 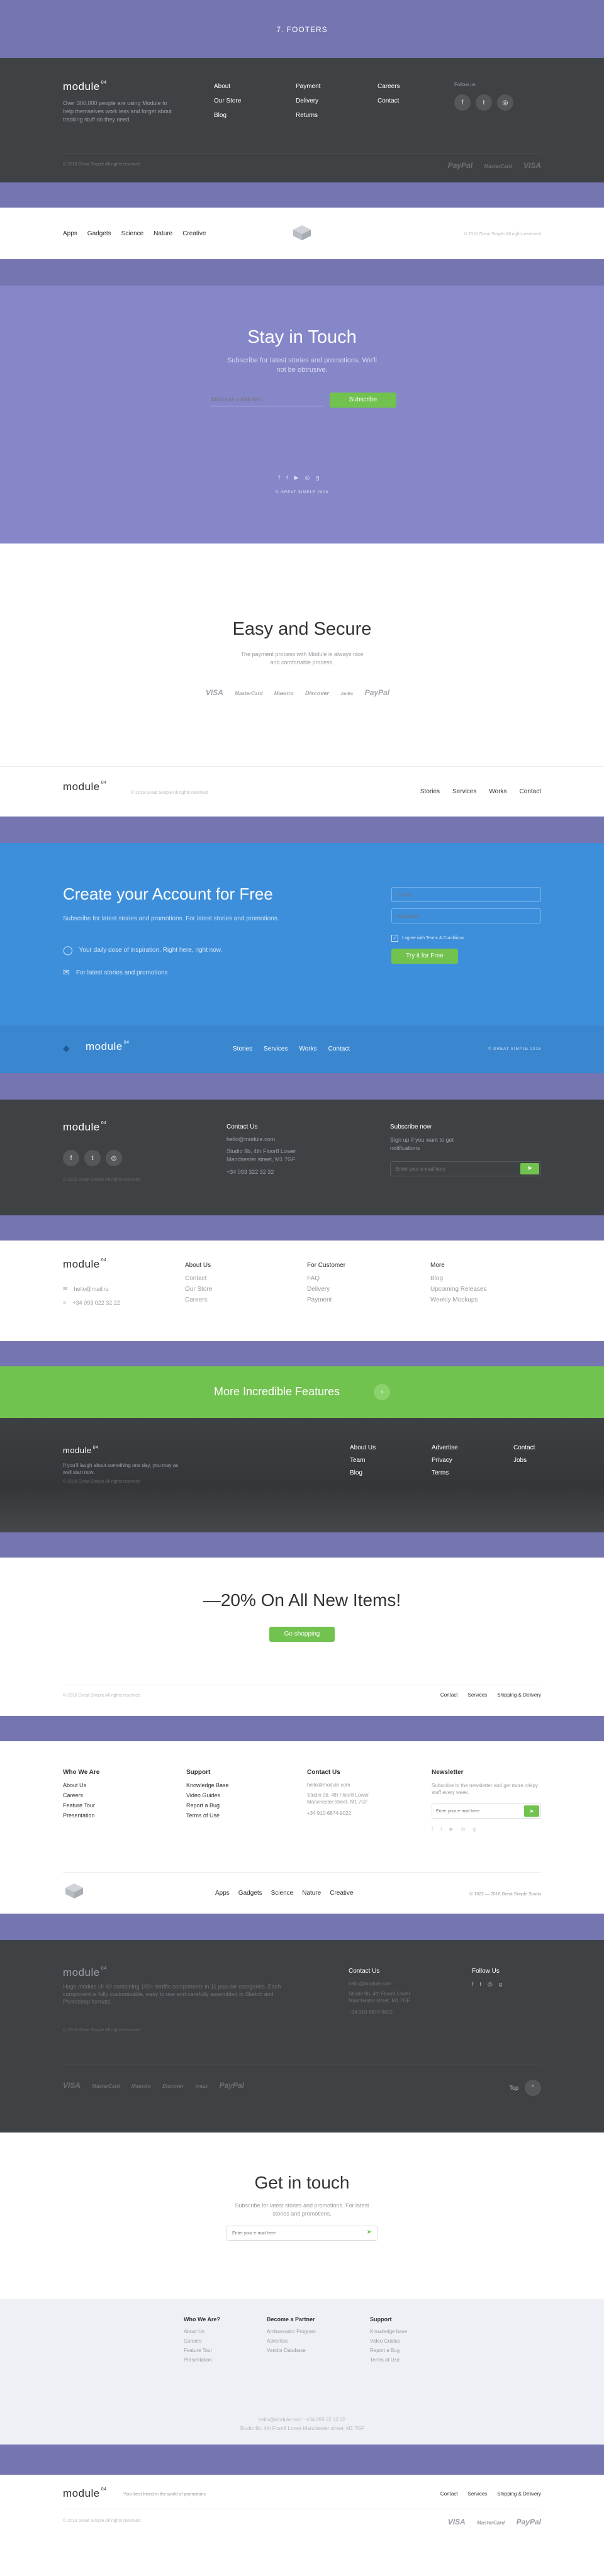 I want to click on link-knowledge: Knowledge Base, so click(x=207, y=1785).